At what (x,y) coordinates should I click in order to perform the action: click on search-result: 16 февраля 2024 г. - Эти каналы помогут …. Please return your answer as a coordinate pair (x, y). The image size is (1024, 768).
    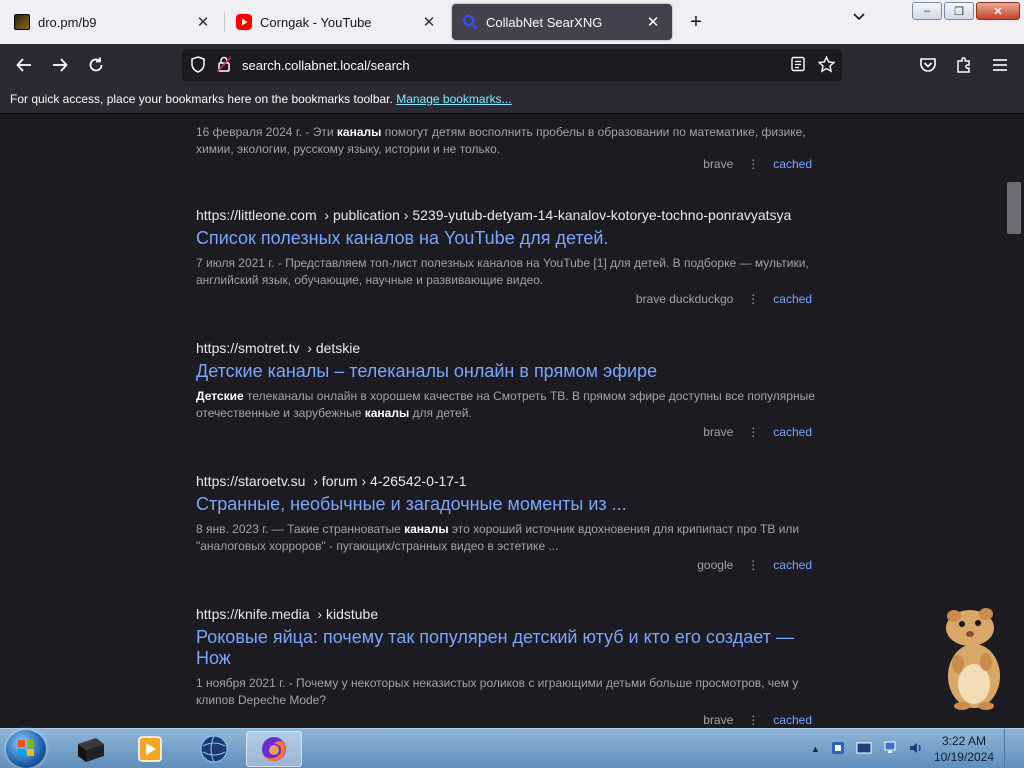
    Looking at the image, I should click on (506, 142).